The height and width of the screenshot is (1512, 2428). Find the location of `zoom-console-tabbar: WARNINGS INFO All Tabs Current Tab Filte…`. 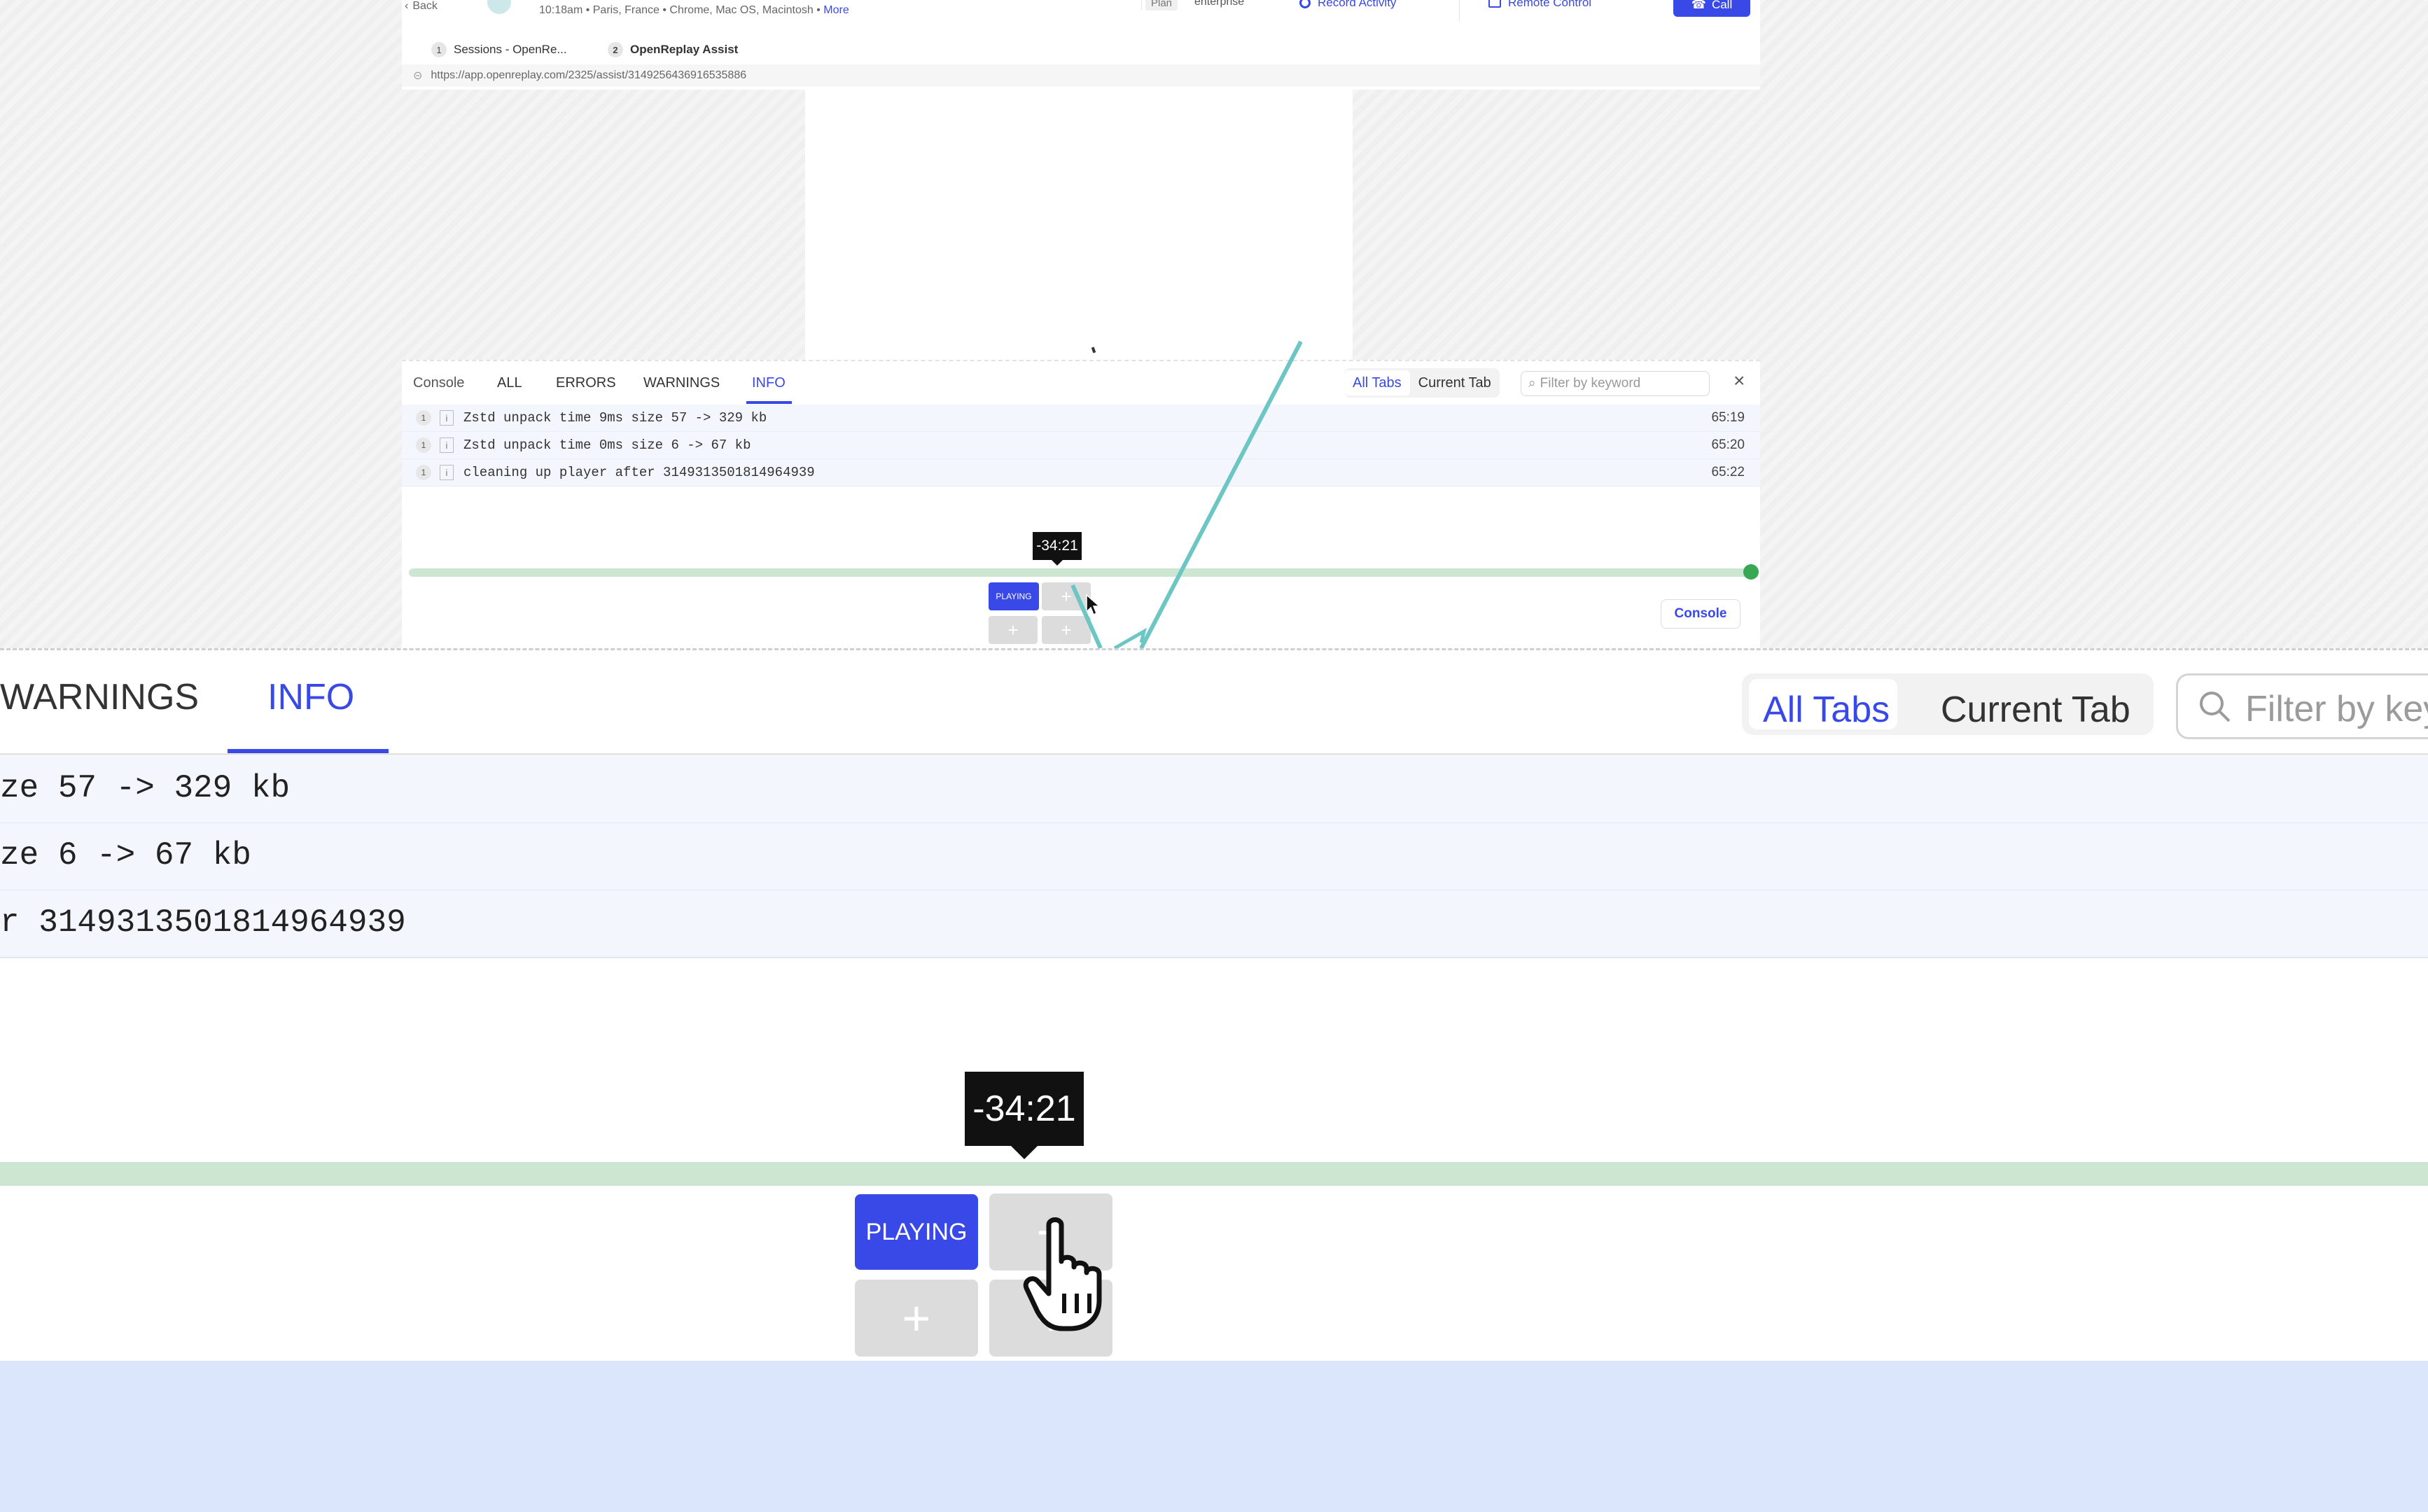

zoom-console-tabbar: WARNINGS INFO All Tabs Current Tab Filte… is located at coordinates (1214, 703).